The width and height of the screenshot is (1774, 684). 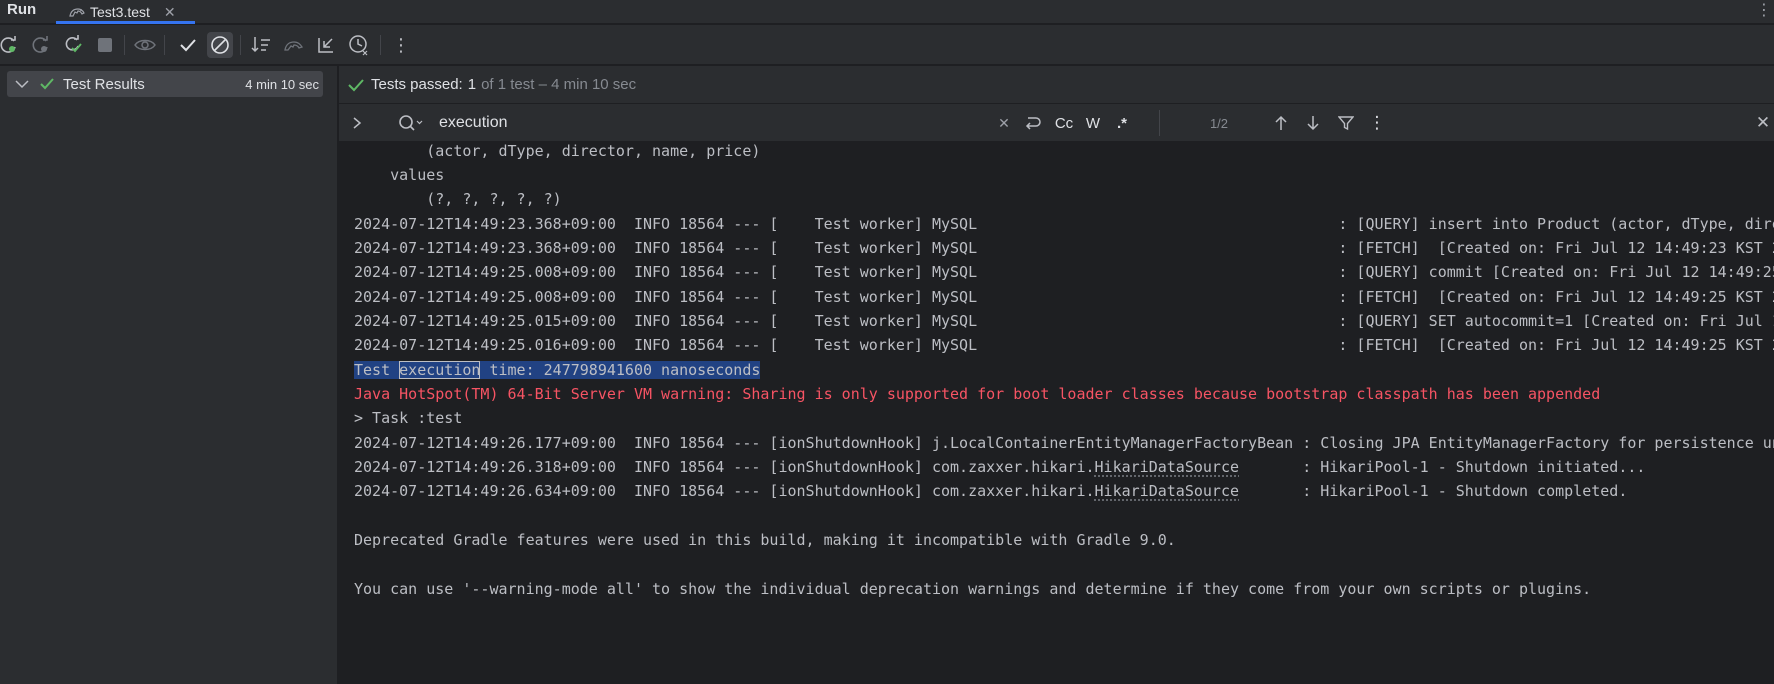 I want to click on import-tests-button, so click(x=294, y=45).